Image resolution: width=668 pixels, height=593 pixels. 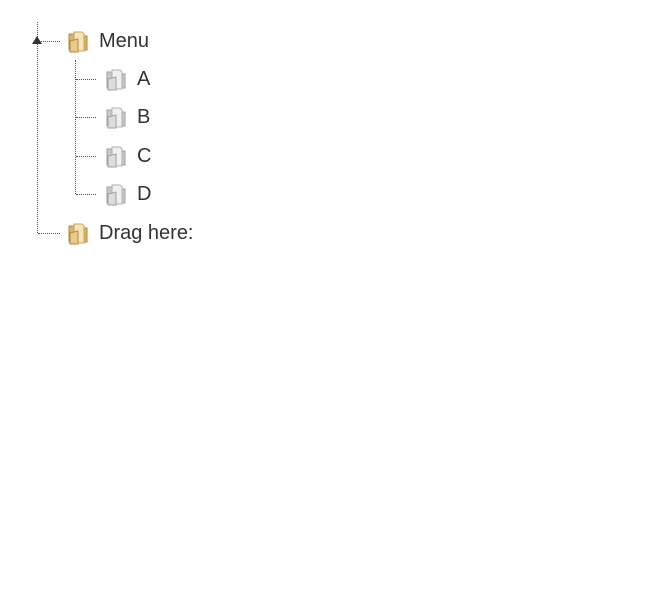 What do you see at coordinates (127, 79) in the screenshot?
I see `tree-node-a: A` at bounding box center [127, 79].